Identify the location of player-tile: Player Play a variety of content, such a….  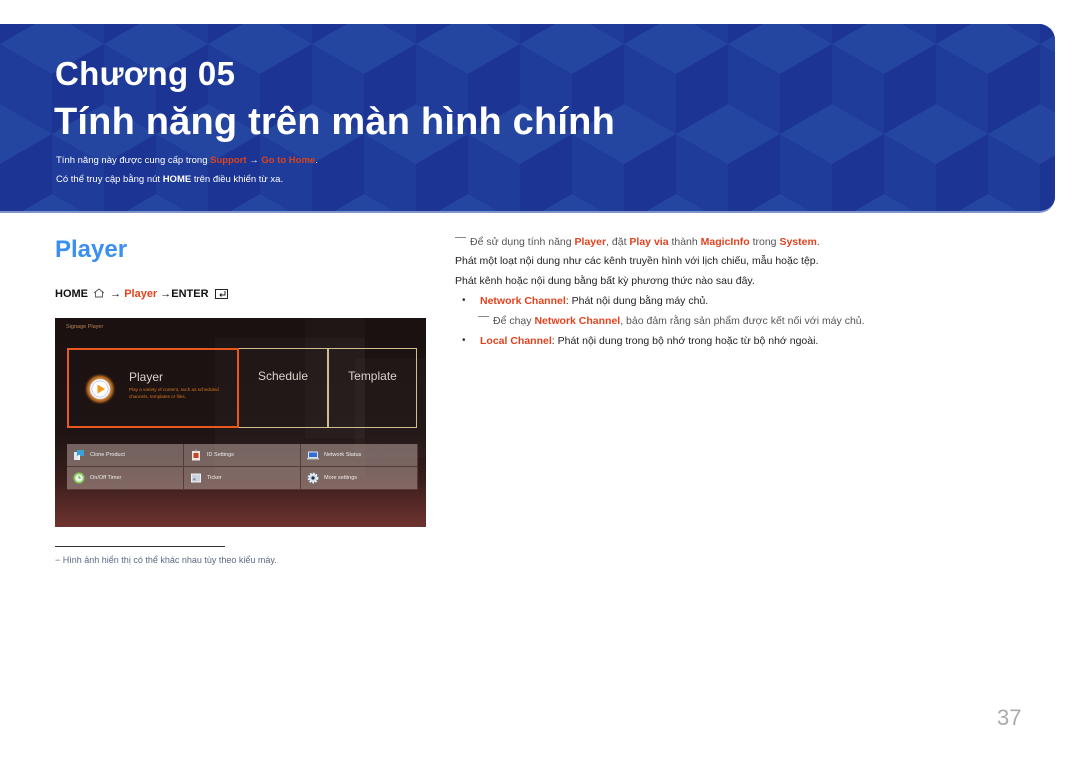
(153, 388).